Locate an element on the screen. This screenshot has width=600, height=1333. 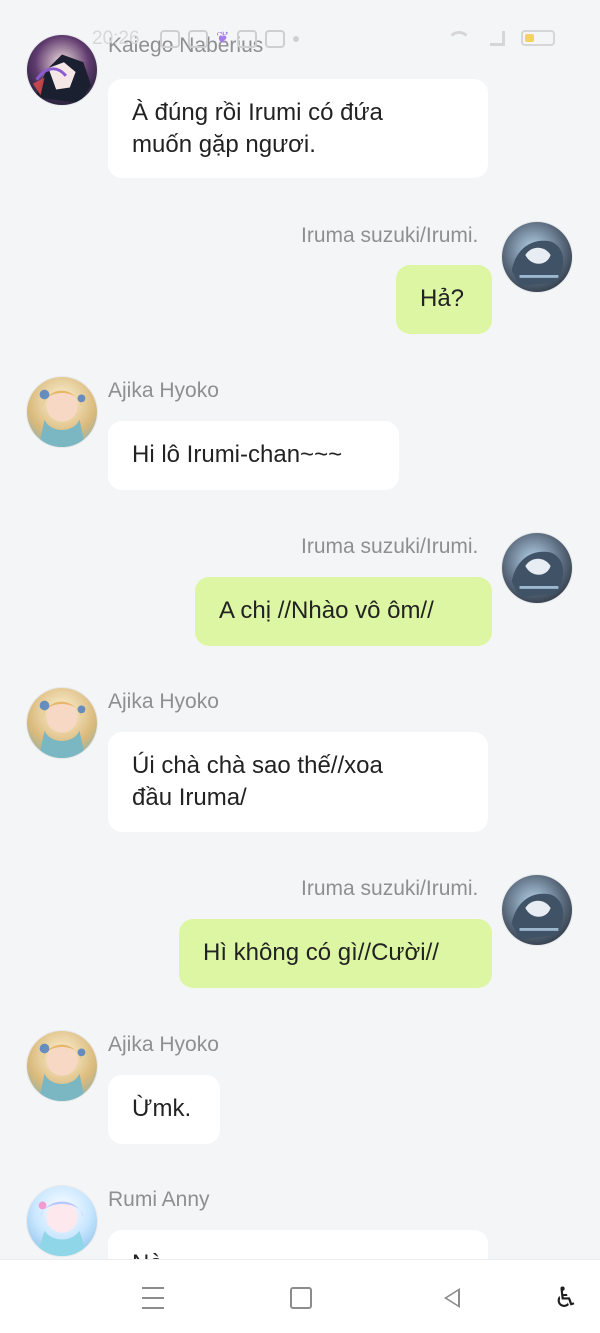
battery-icon is located at coordinates (538, 38).